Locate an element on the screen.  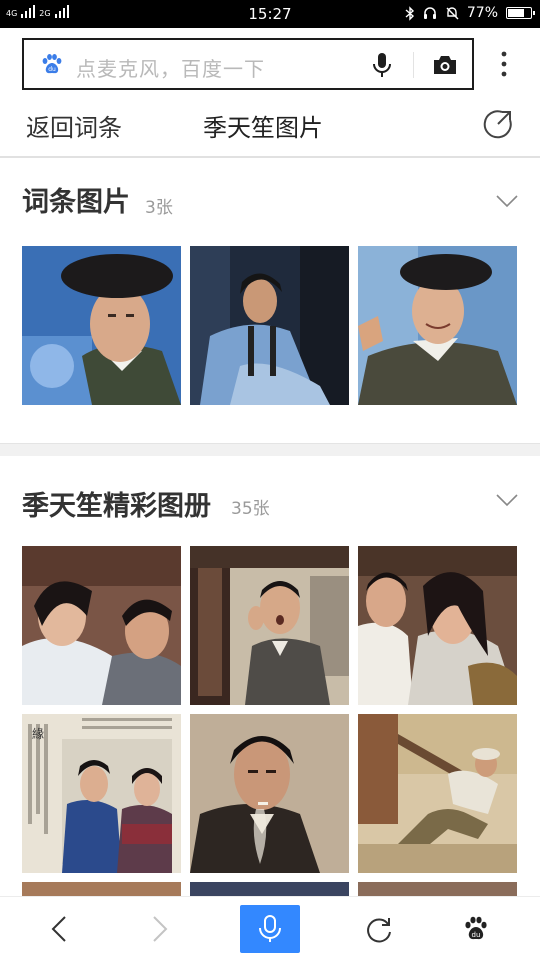
share-icon is located at coordinates (498, 124).